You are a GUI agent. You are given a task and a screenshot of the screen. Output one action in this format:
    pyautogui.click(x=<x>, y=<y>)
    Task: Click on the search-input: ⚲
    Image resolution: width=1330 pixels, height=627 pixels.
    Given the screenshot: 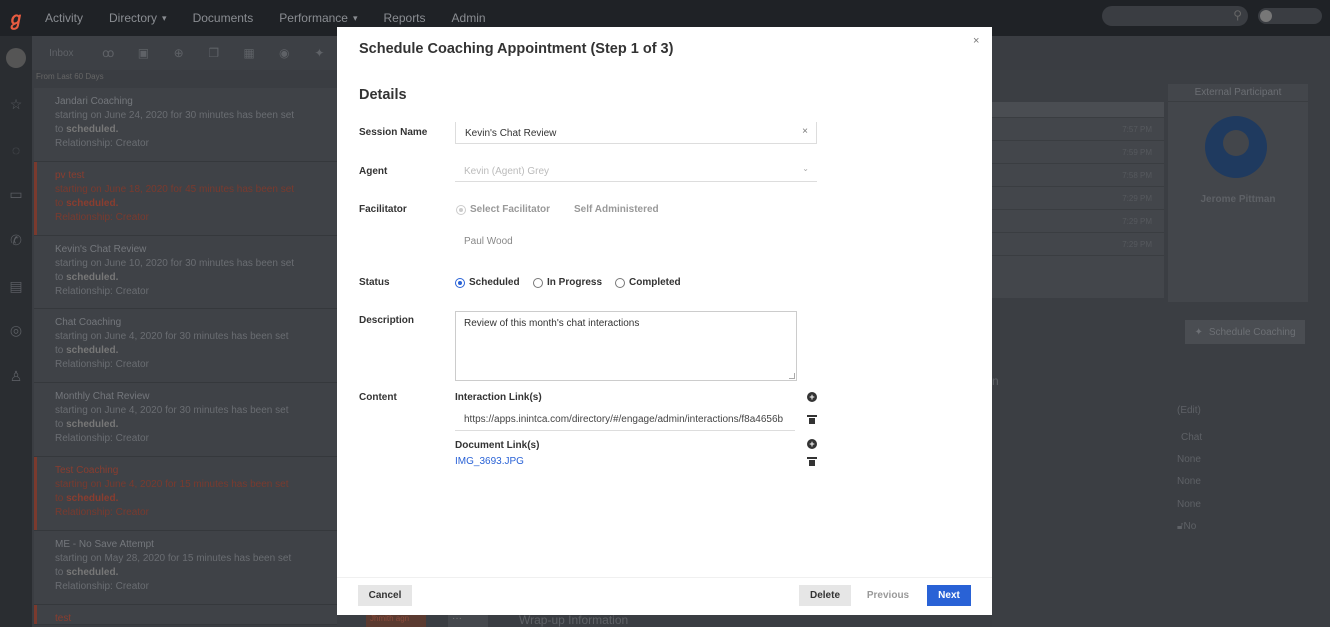 What is the action you would take?
    pyautogui.click(x=1175, y=16)
    